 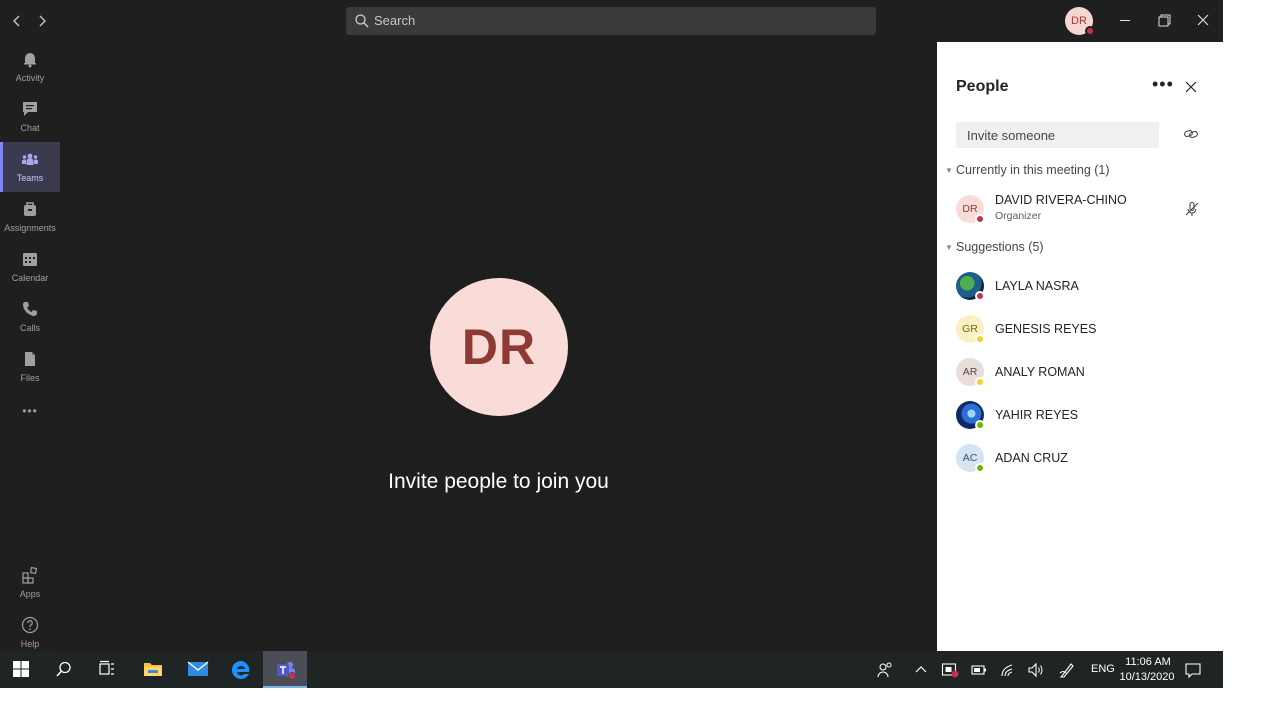 I want to click on suggestion-row: AC ADAN CRUZ, so click(x=1081, y=464).